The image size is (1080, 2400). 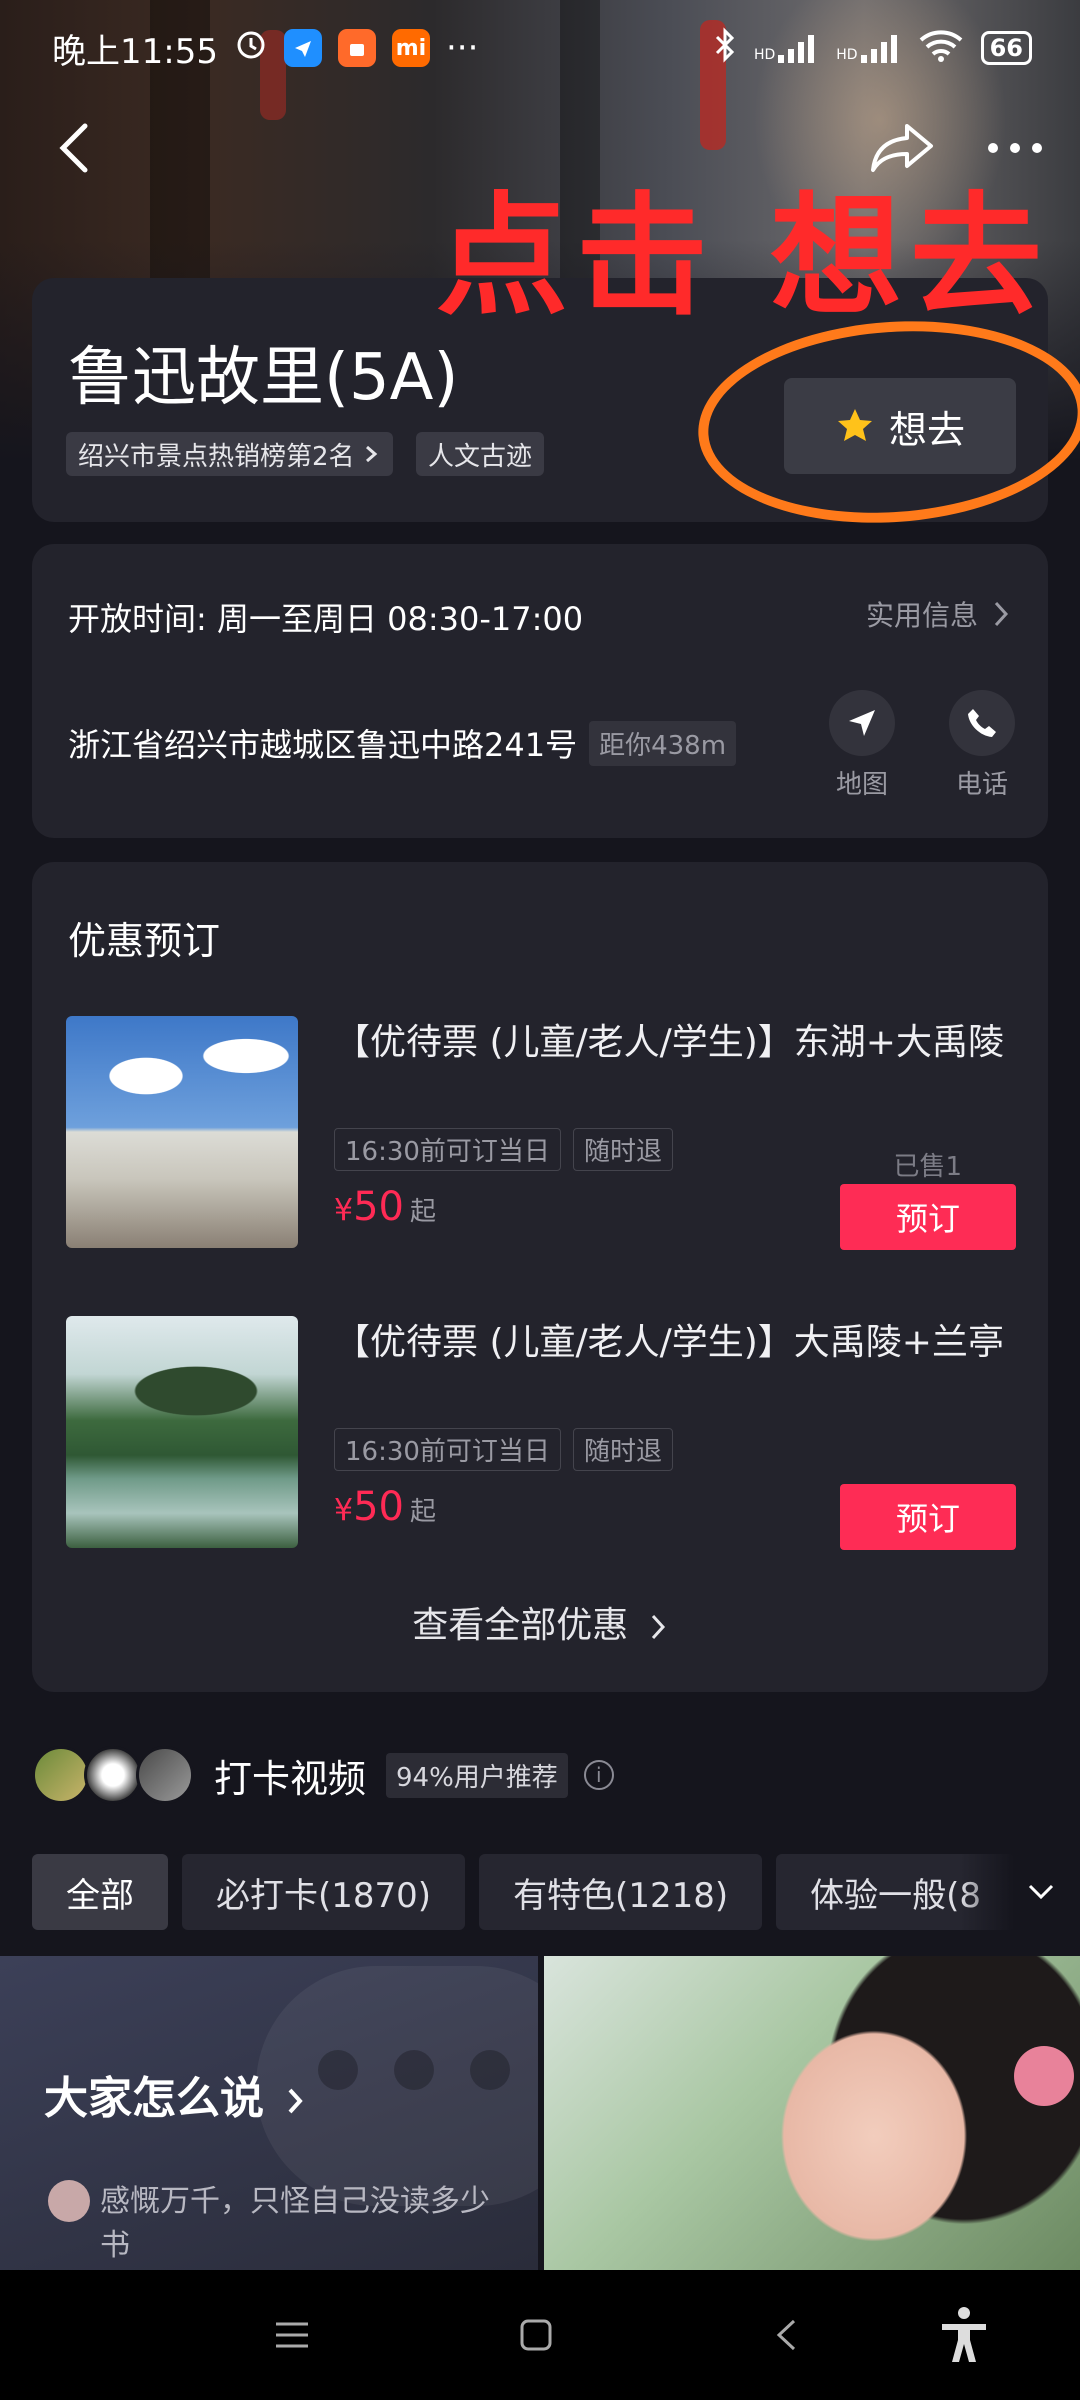 I want to click on app-notification-icon, so click(x=302, y=48).